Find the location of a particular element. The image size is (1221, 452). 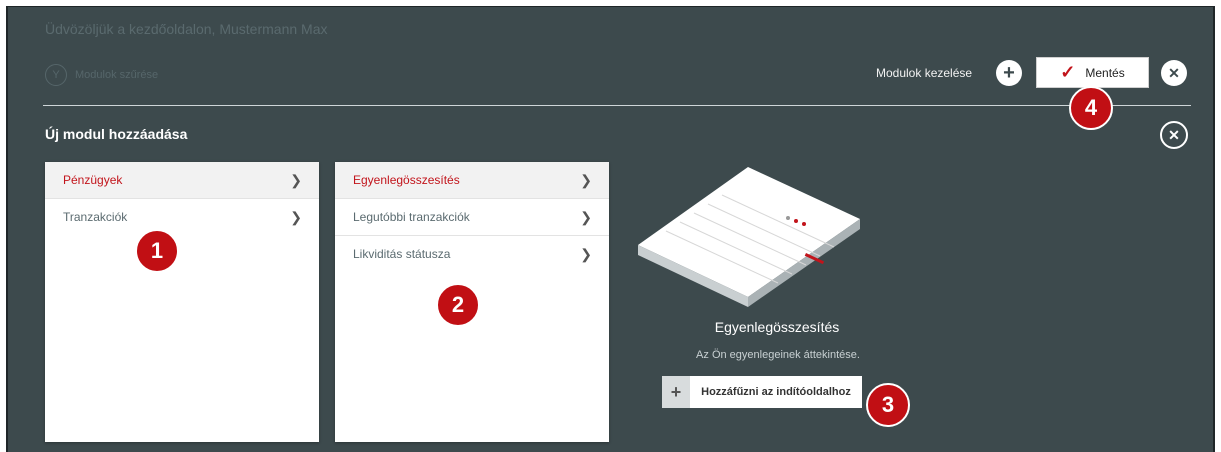

category-label: Pénzügyek is located at coordinates (93, 180).